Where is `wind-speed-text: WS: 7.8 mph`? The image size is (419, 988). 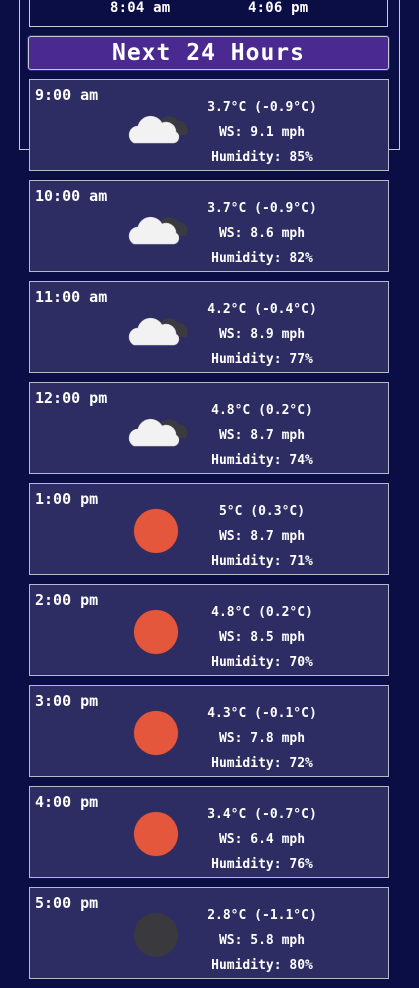
wind-speed-text: WS: 7.8 mph is located at coordinates (262, 738).